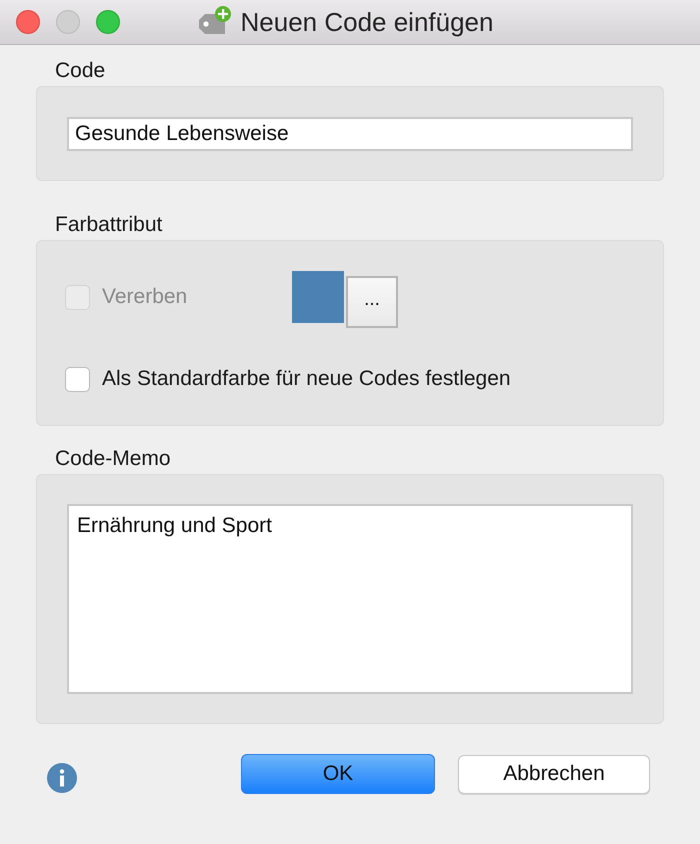  I want to click on checkbox-label: Als Standardfarbe für neue Codes festlegen, so click(306, 379).